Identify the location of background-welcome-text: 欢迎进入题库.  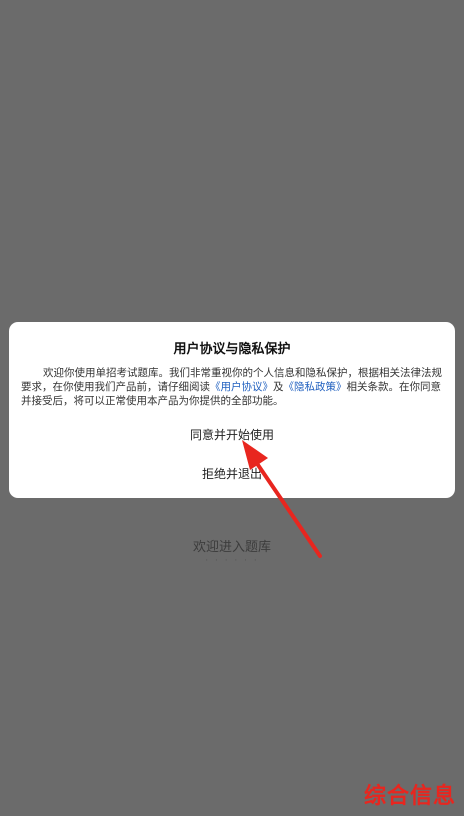
(231, 547).